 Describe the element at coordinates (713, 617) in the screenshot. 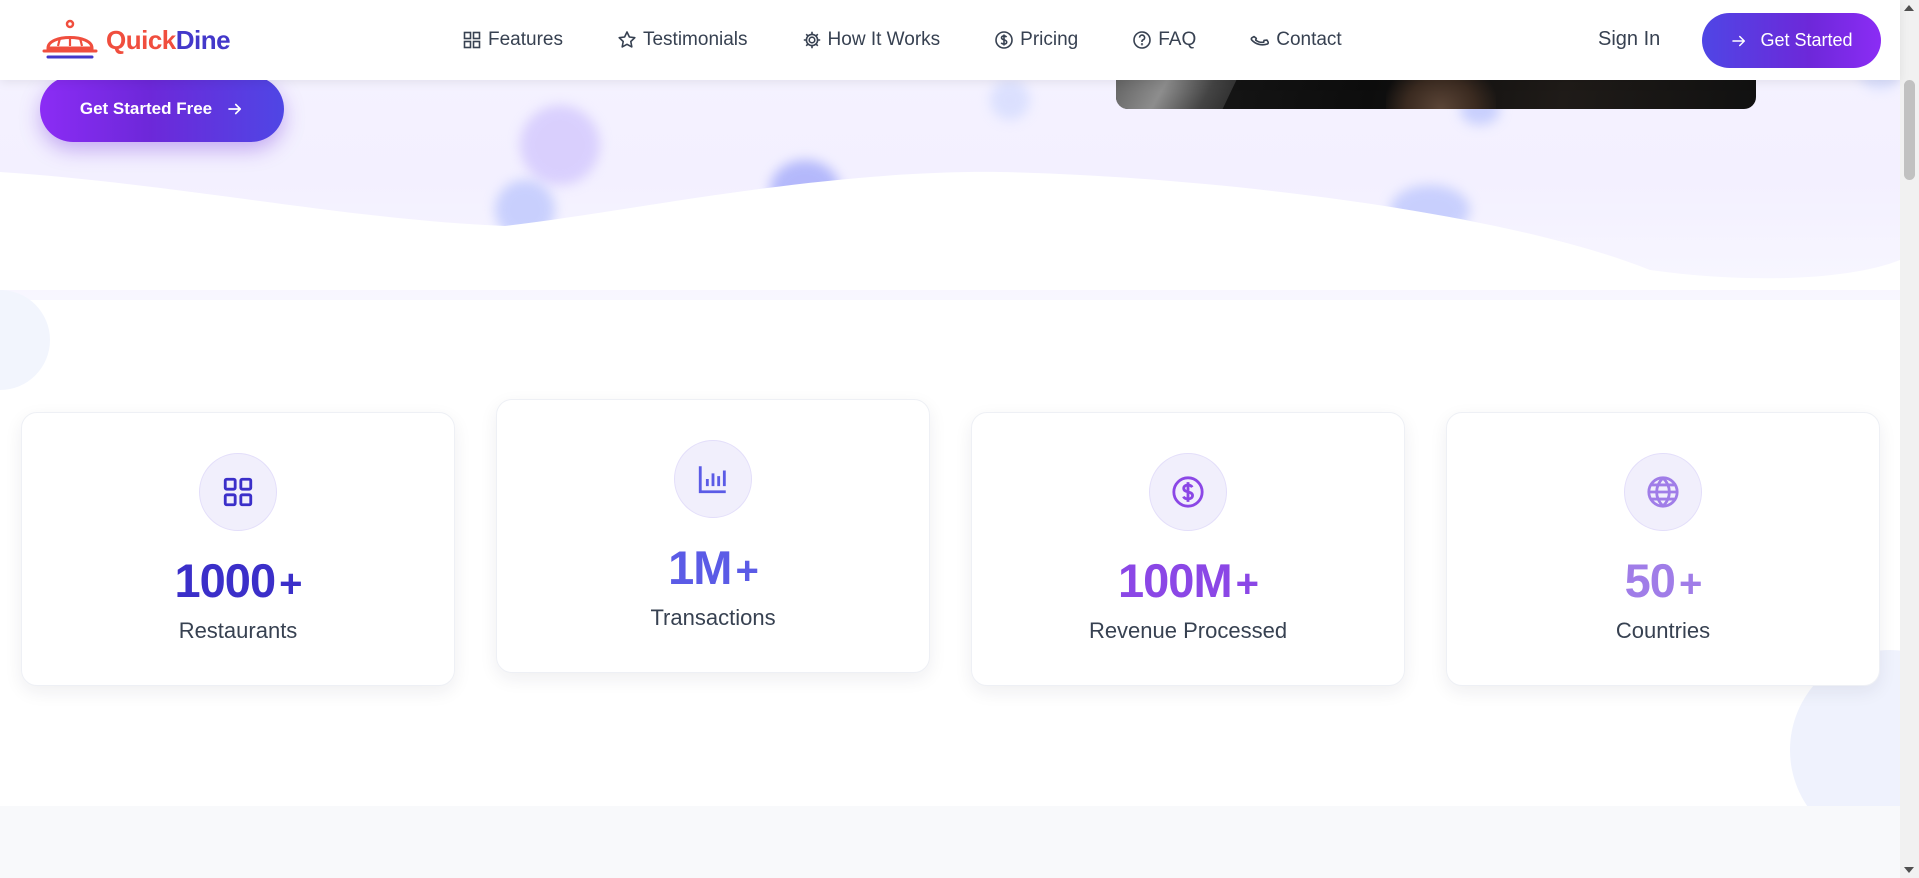

I see `stat-label: Transactions` at that location.